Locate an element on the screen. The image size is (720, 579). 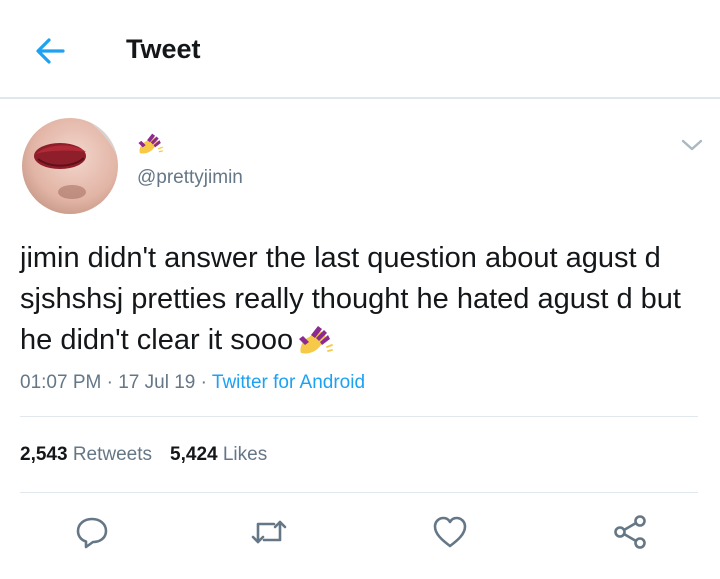
share-button is located at coordinates (630, 532).